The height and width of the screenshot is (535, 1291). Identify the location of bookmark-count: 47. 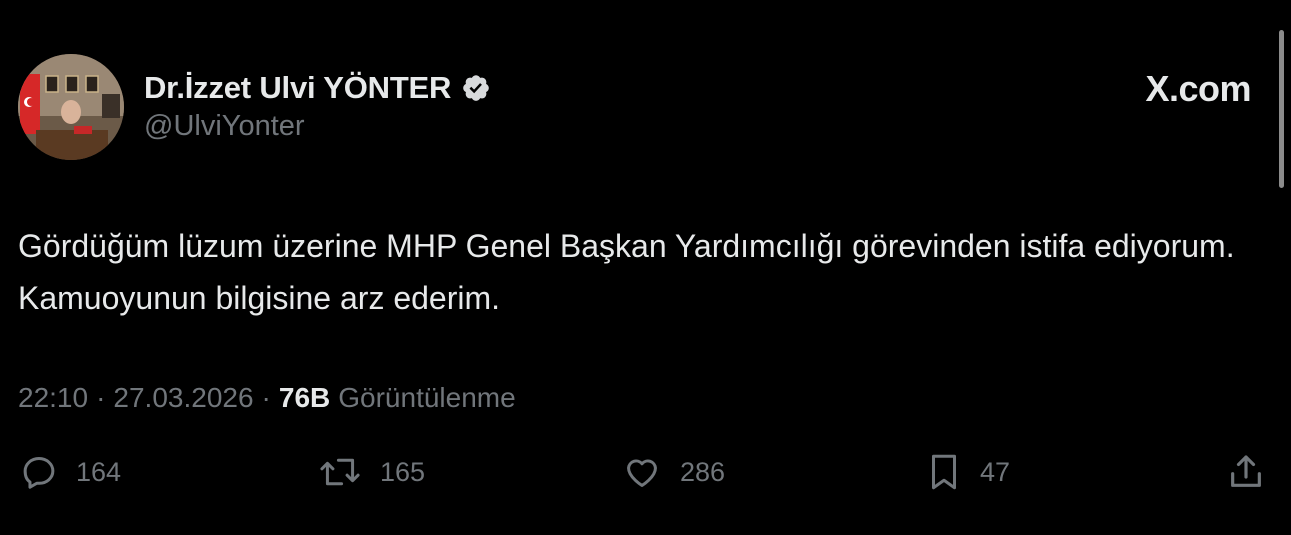
(995, 471).